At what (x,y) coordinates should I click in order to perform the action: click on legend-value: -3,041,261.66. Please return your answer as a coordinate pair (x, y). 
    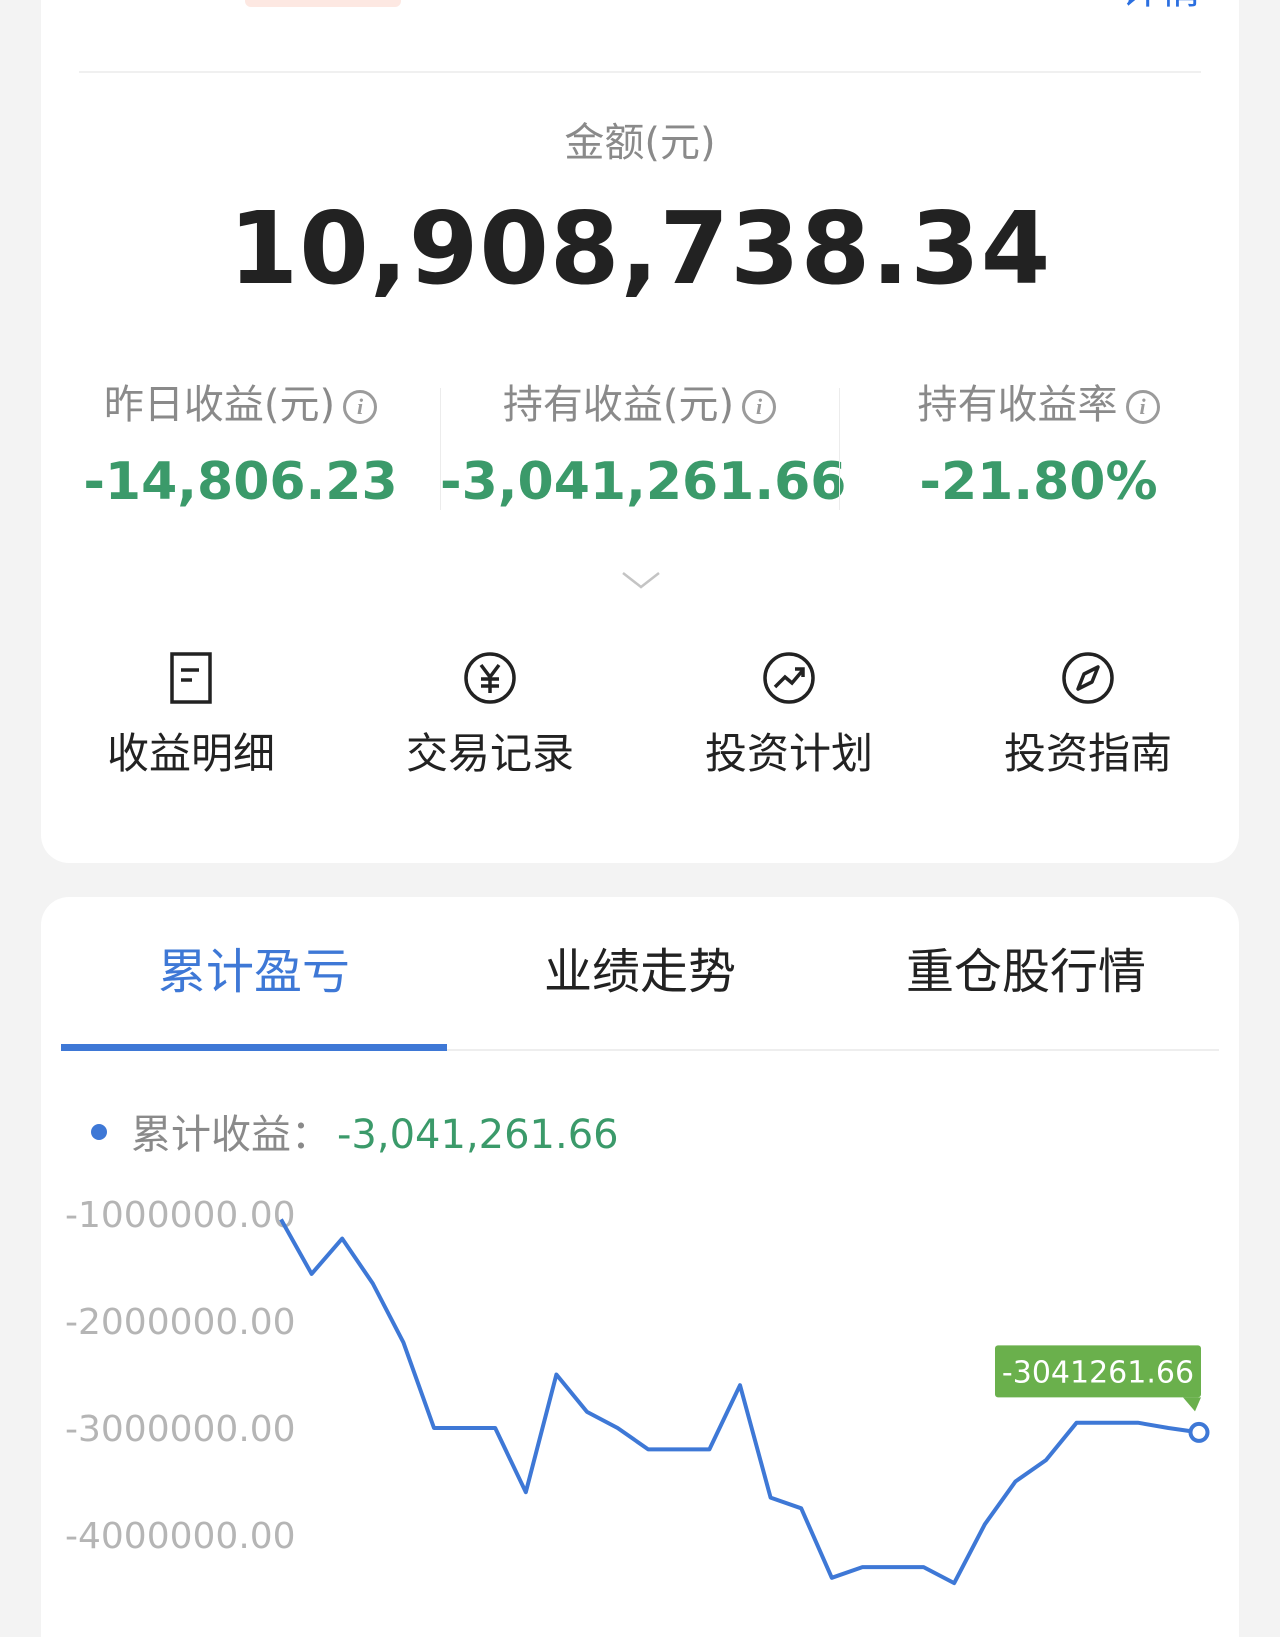
    Looking at the image, I should click on (478, 1135).